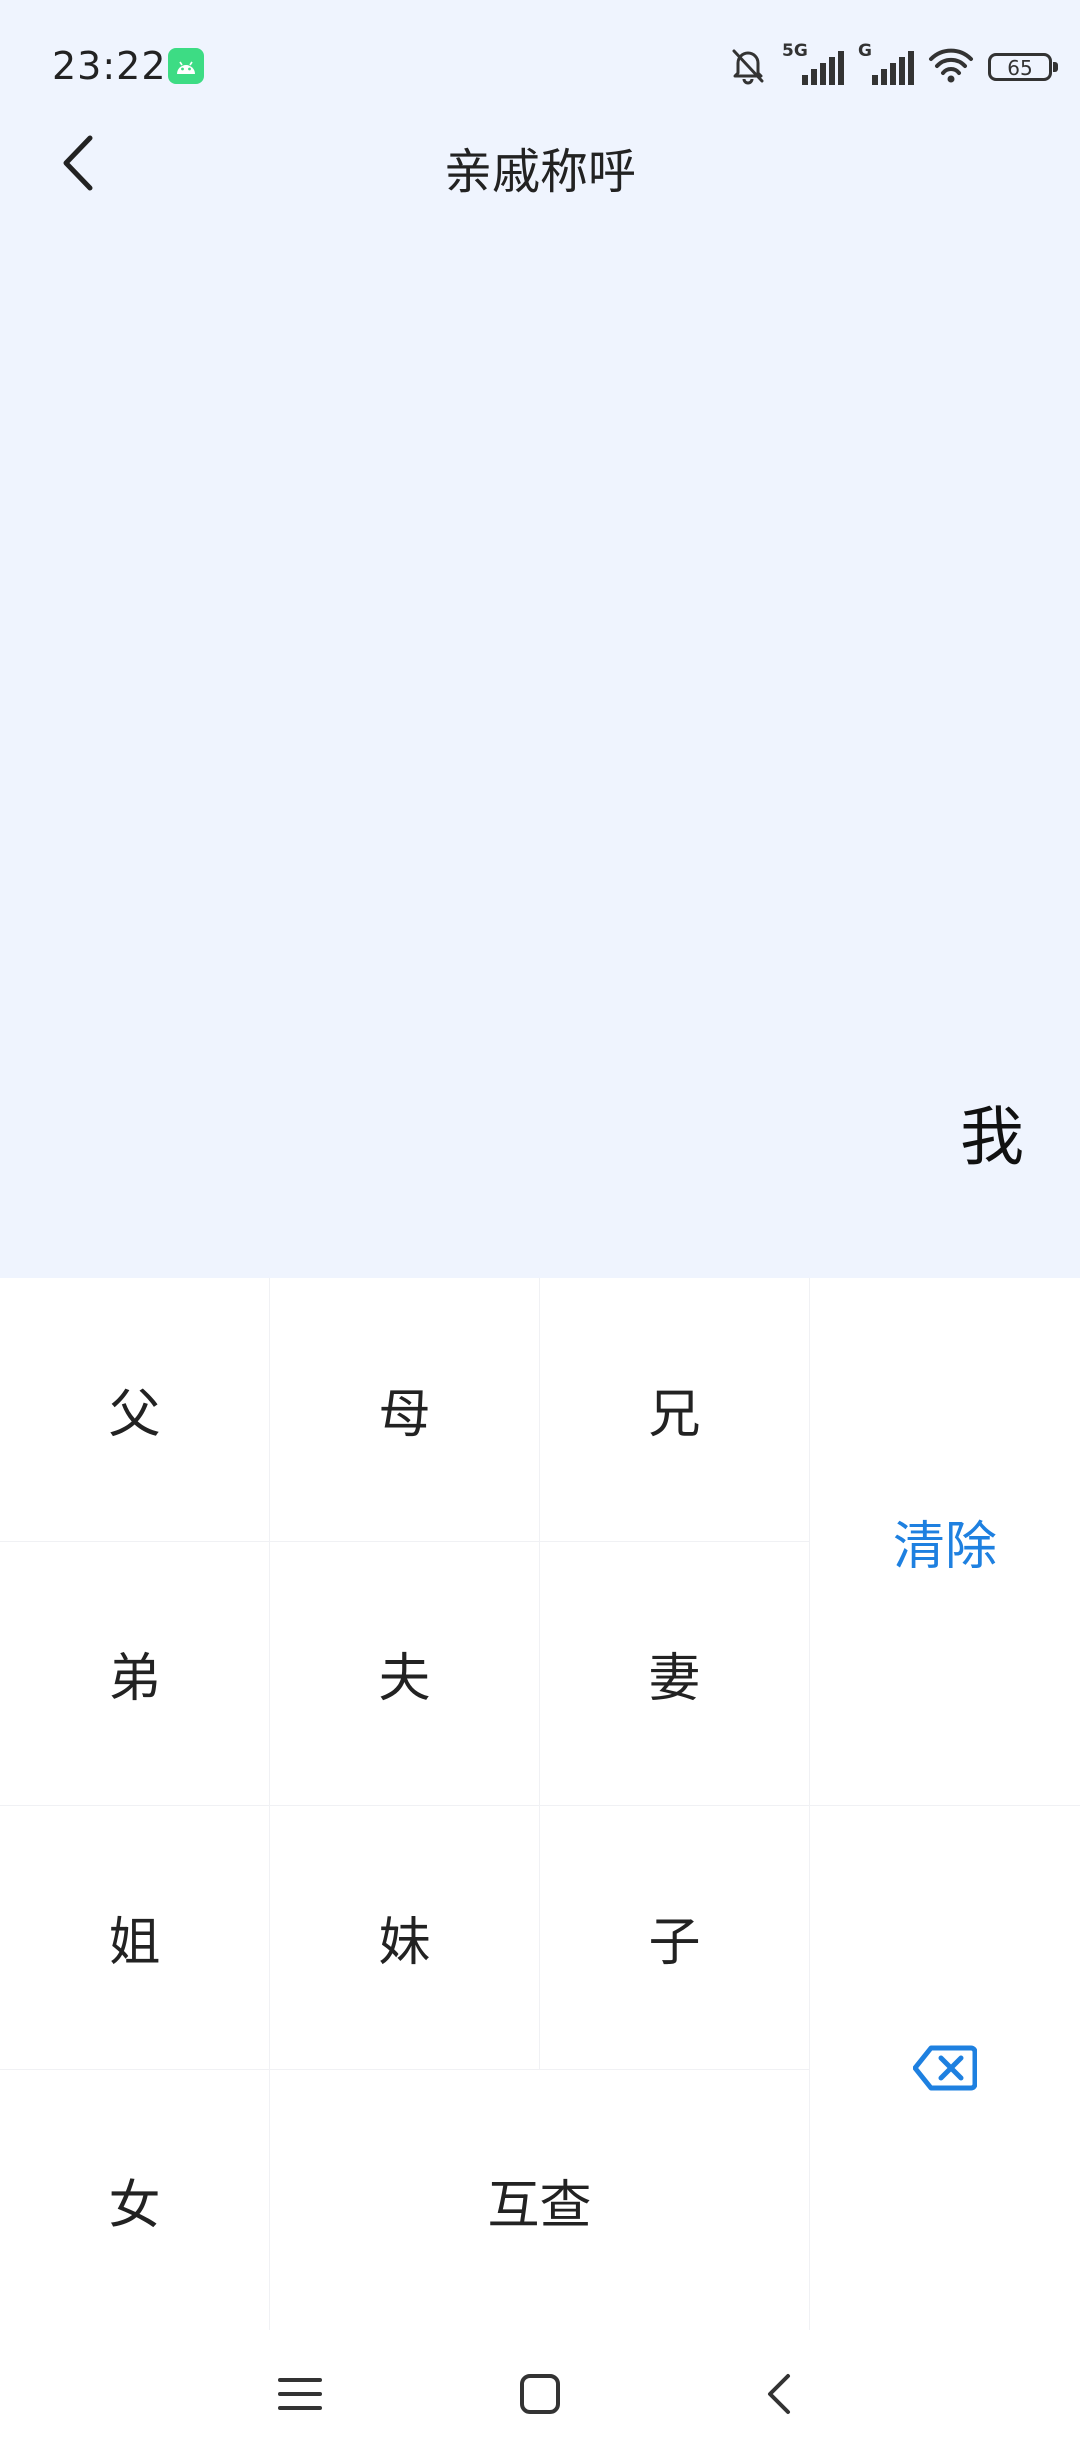 This screenshot has width=1080, height=2460. I want to click on battery-level: 65, so click(1020, 68).